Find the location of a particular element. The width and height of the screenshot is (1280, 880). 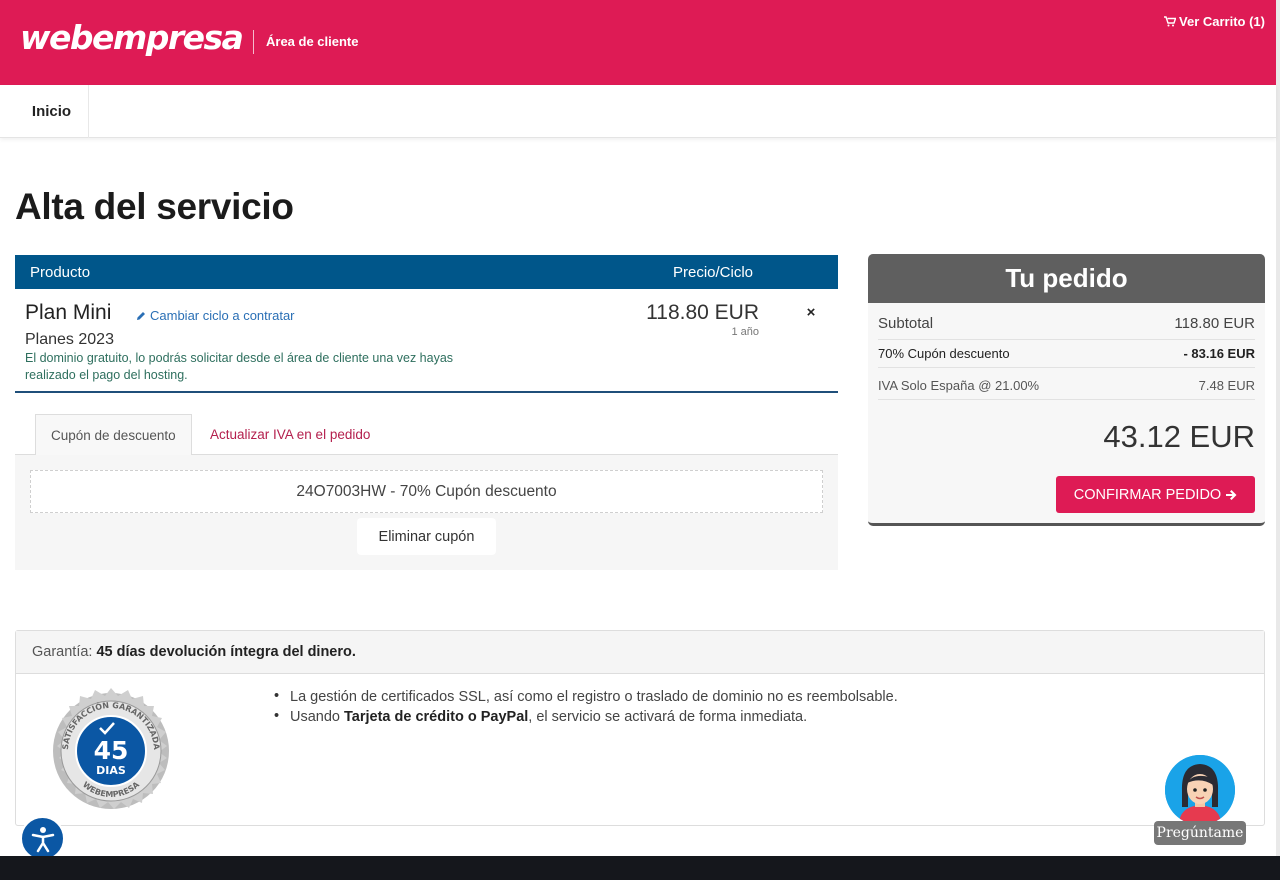

bullet2-bold: Tarjeta de crédito o PayPal is located at coordinates (436, 717).